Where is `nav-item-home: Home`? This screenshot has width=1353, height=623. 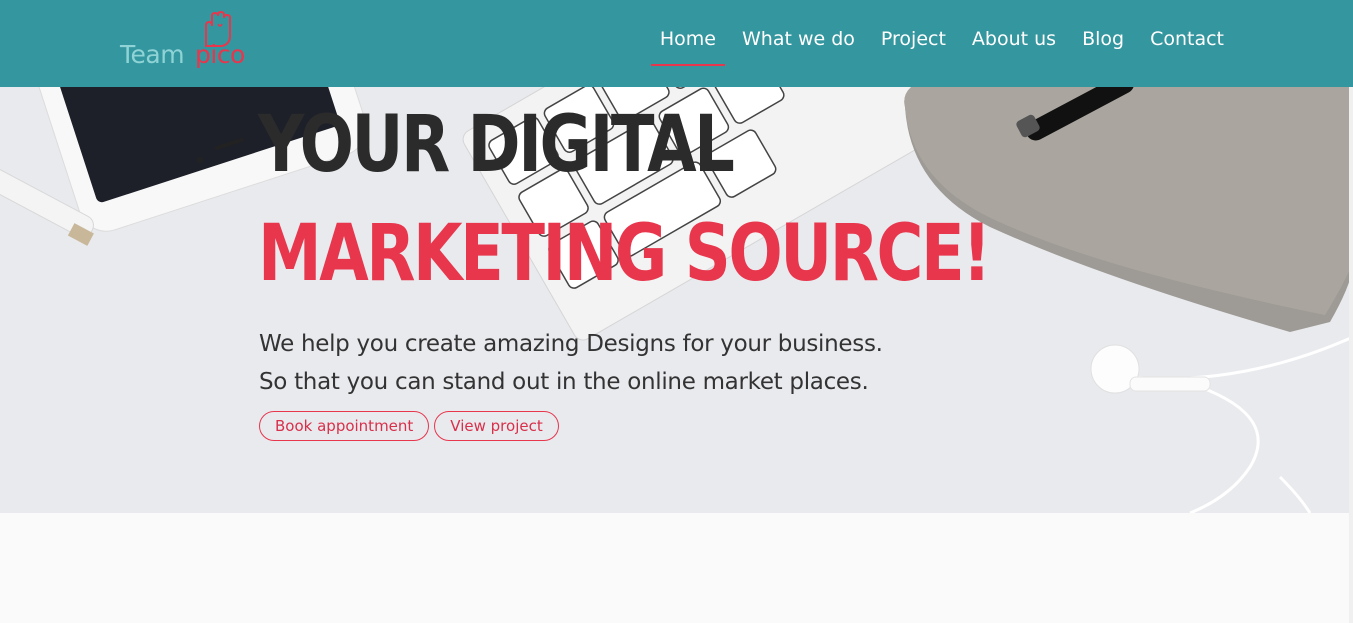 nav-item-home: Home is located at coordinates (688, 45).